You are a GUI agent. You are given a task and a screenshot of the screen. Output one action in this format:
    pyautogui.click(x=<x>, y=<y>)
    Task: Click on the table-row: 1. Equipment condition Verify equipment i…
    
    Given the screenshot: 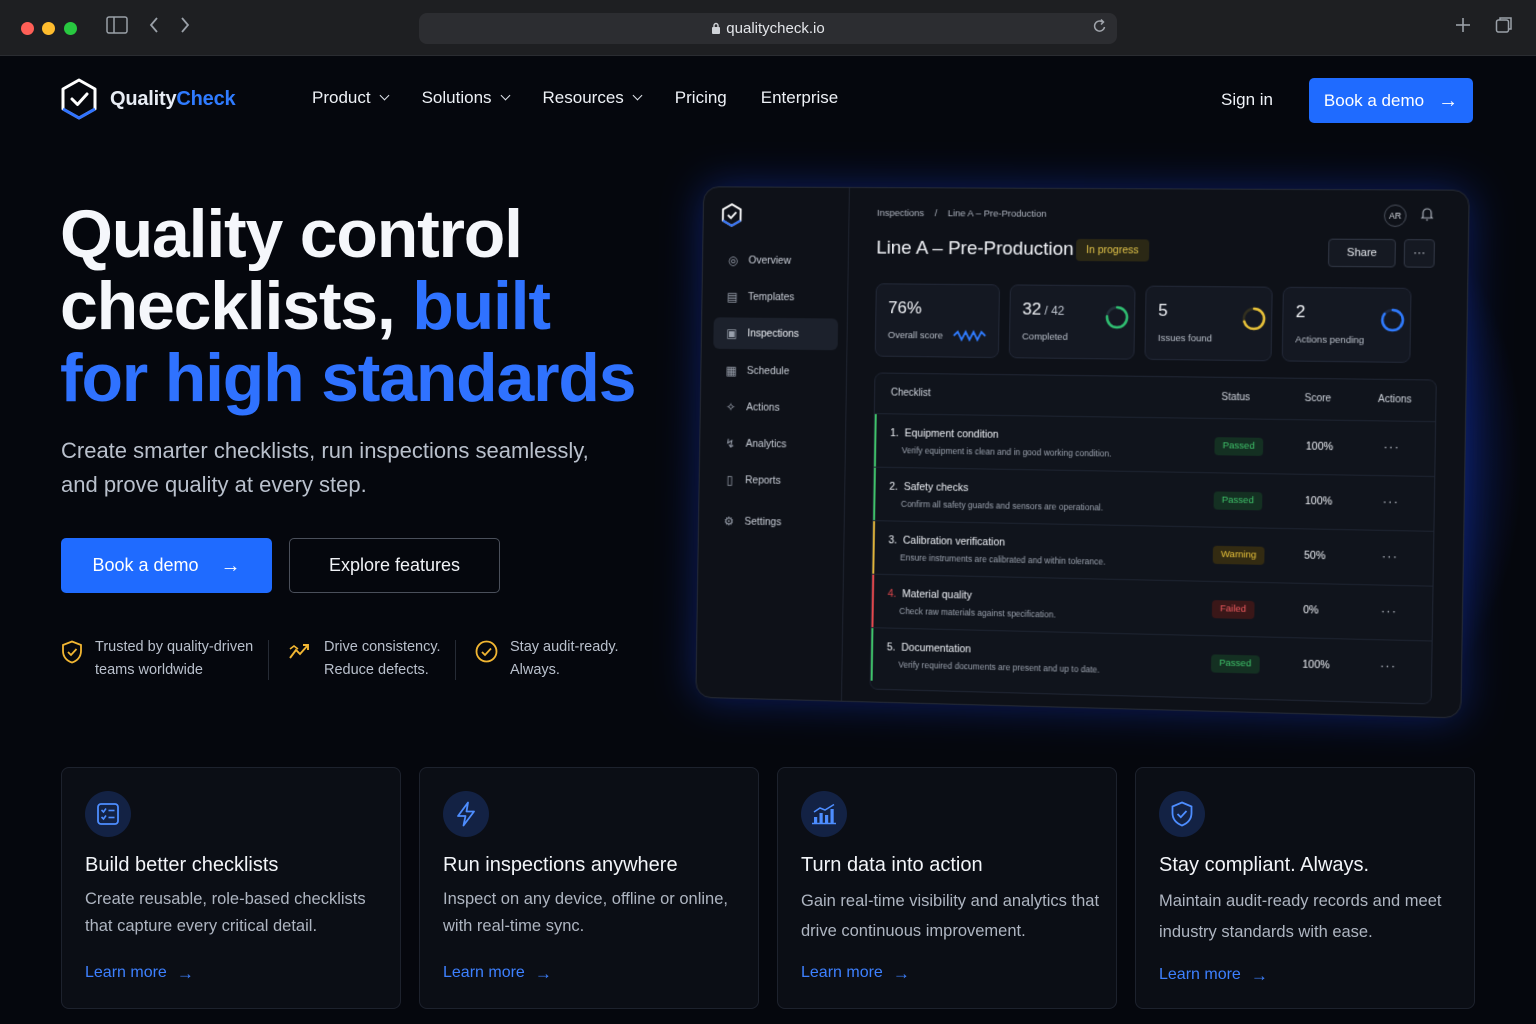 What is the action you would take?
    pyautogui.click(x=1154, y=444)
    